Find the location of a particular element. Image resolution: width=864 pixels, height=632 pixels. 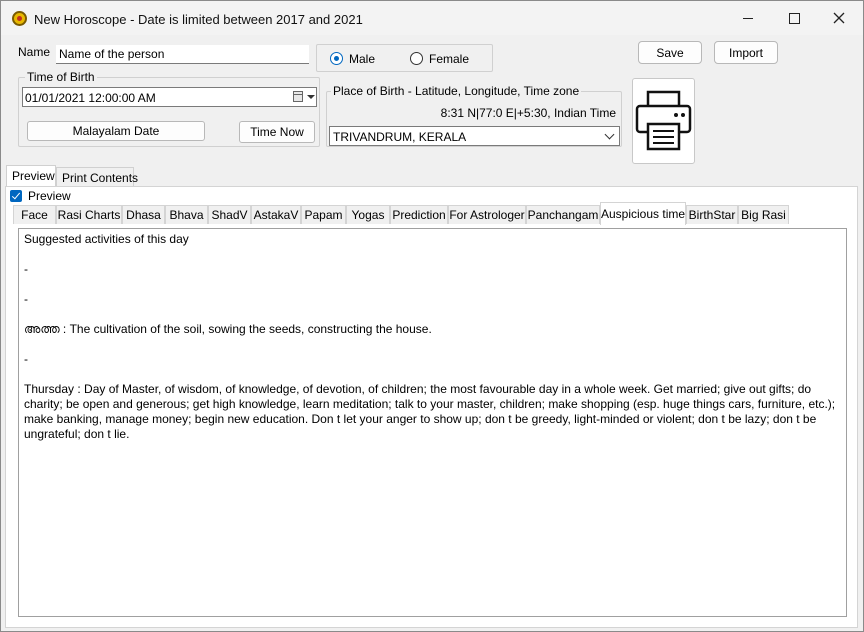

tab-for-astrologer: For Astrologer is located at coordinates (487, 214).